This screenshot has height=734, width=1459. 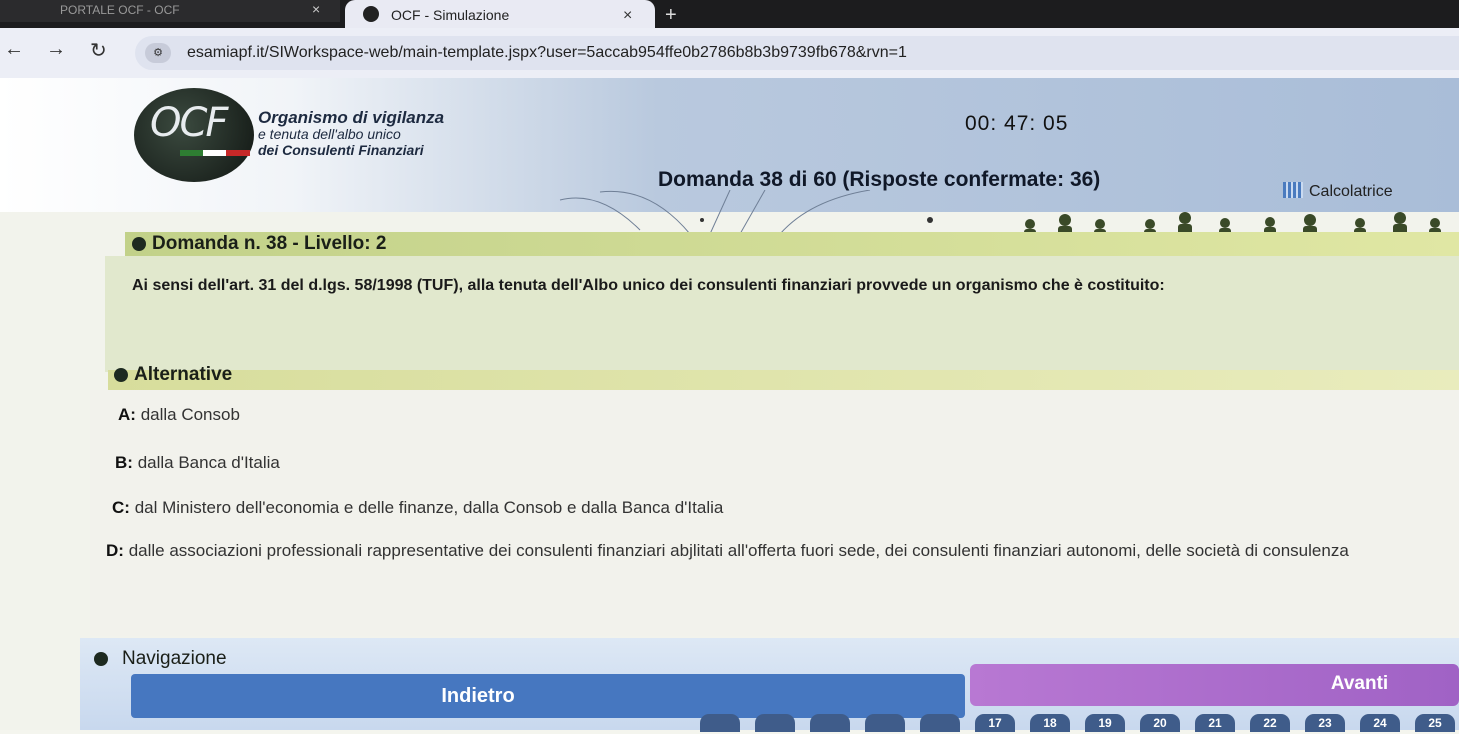 What do you see at coordinates (1215, 723) in the screenshot?
I see `page-pill: 21` at bounding box center [1215, 723].